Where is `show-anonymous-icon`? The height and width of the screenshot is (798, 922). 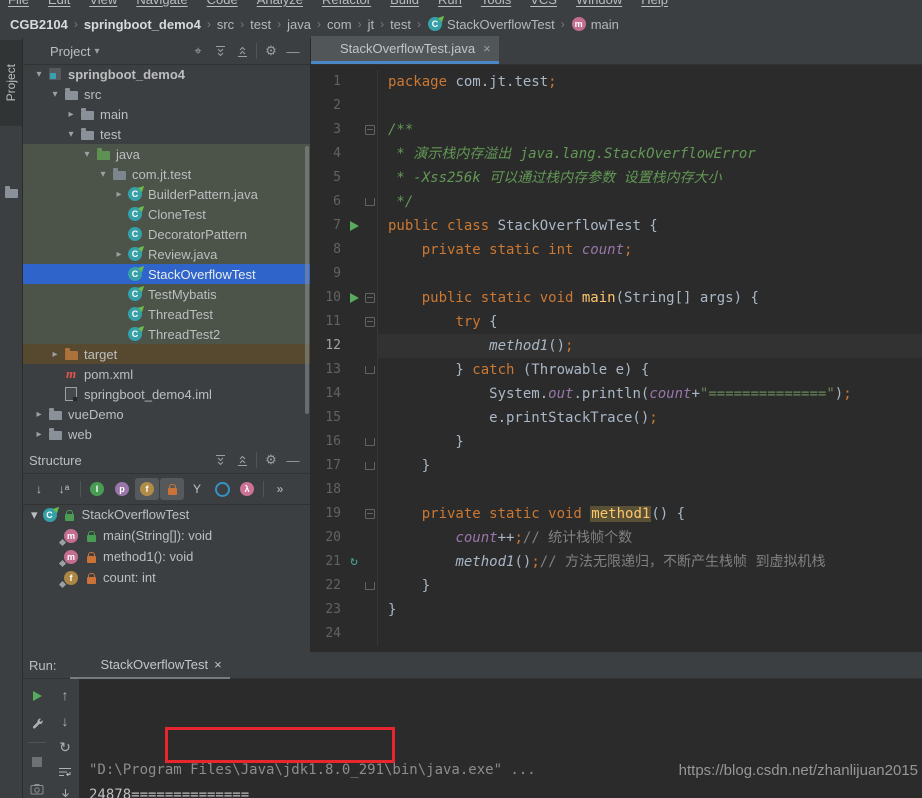
show-anonymous-icon is located at coordinates (222, 489).